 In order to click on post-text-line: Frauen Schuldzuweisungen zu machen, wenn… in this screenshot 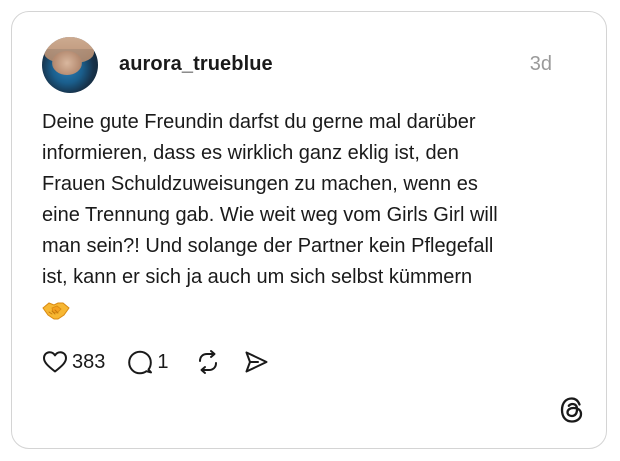, I will do `click(260, 184)`.